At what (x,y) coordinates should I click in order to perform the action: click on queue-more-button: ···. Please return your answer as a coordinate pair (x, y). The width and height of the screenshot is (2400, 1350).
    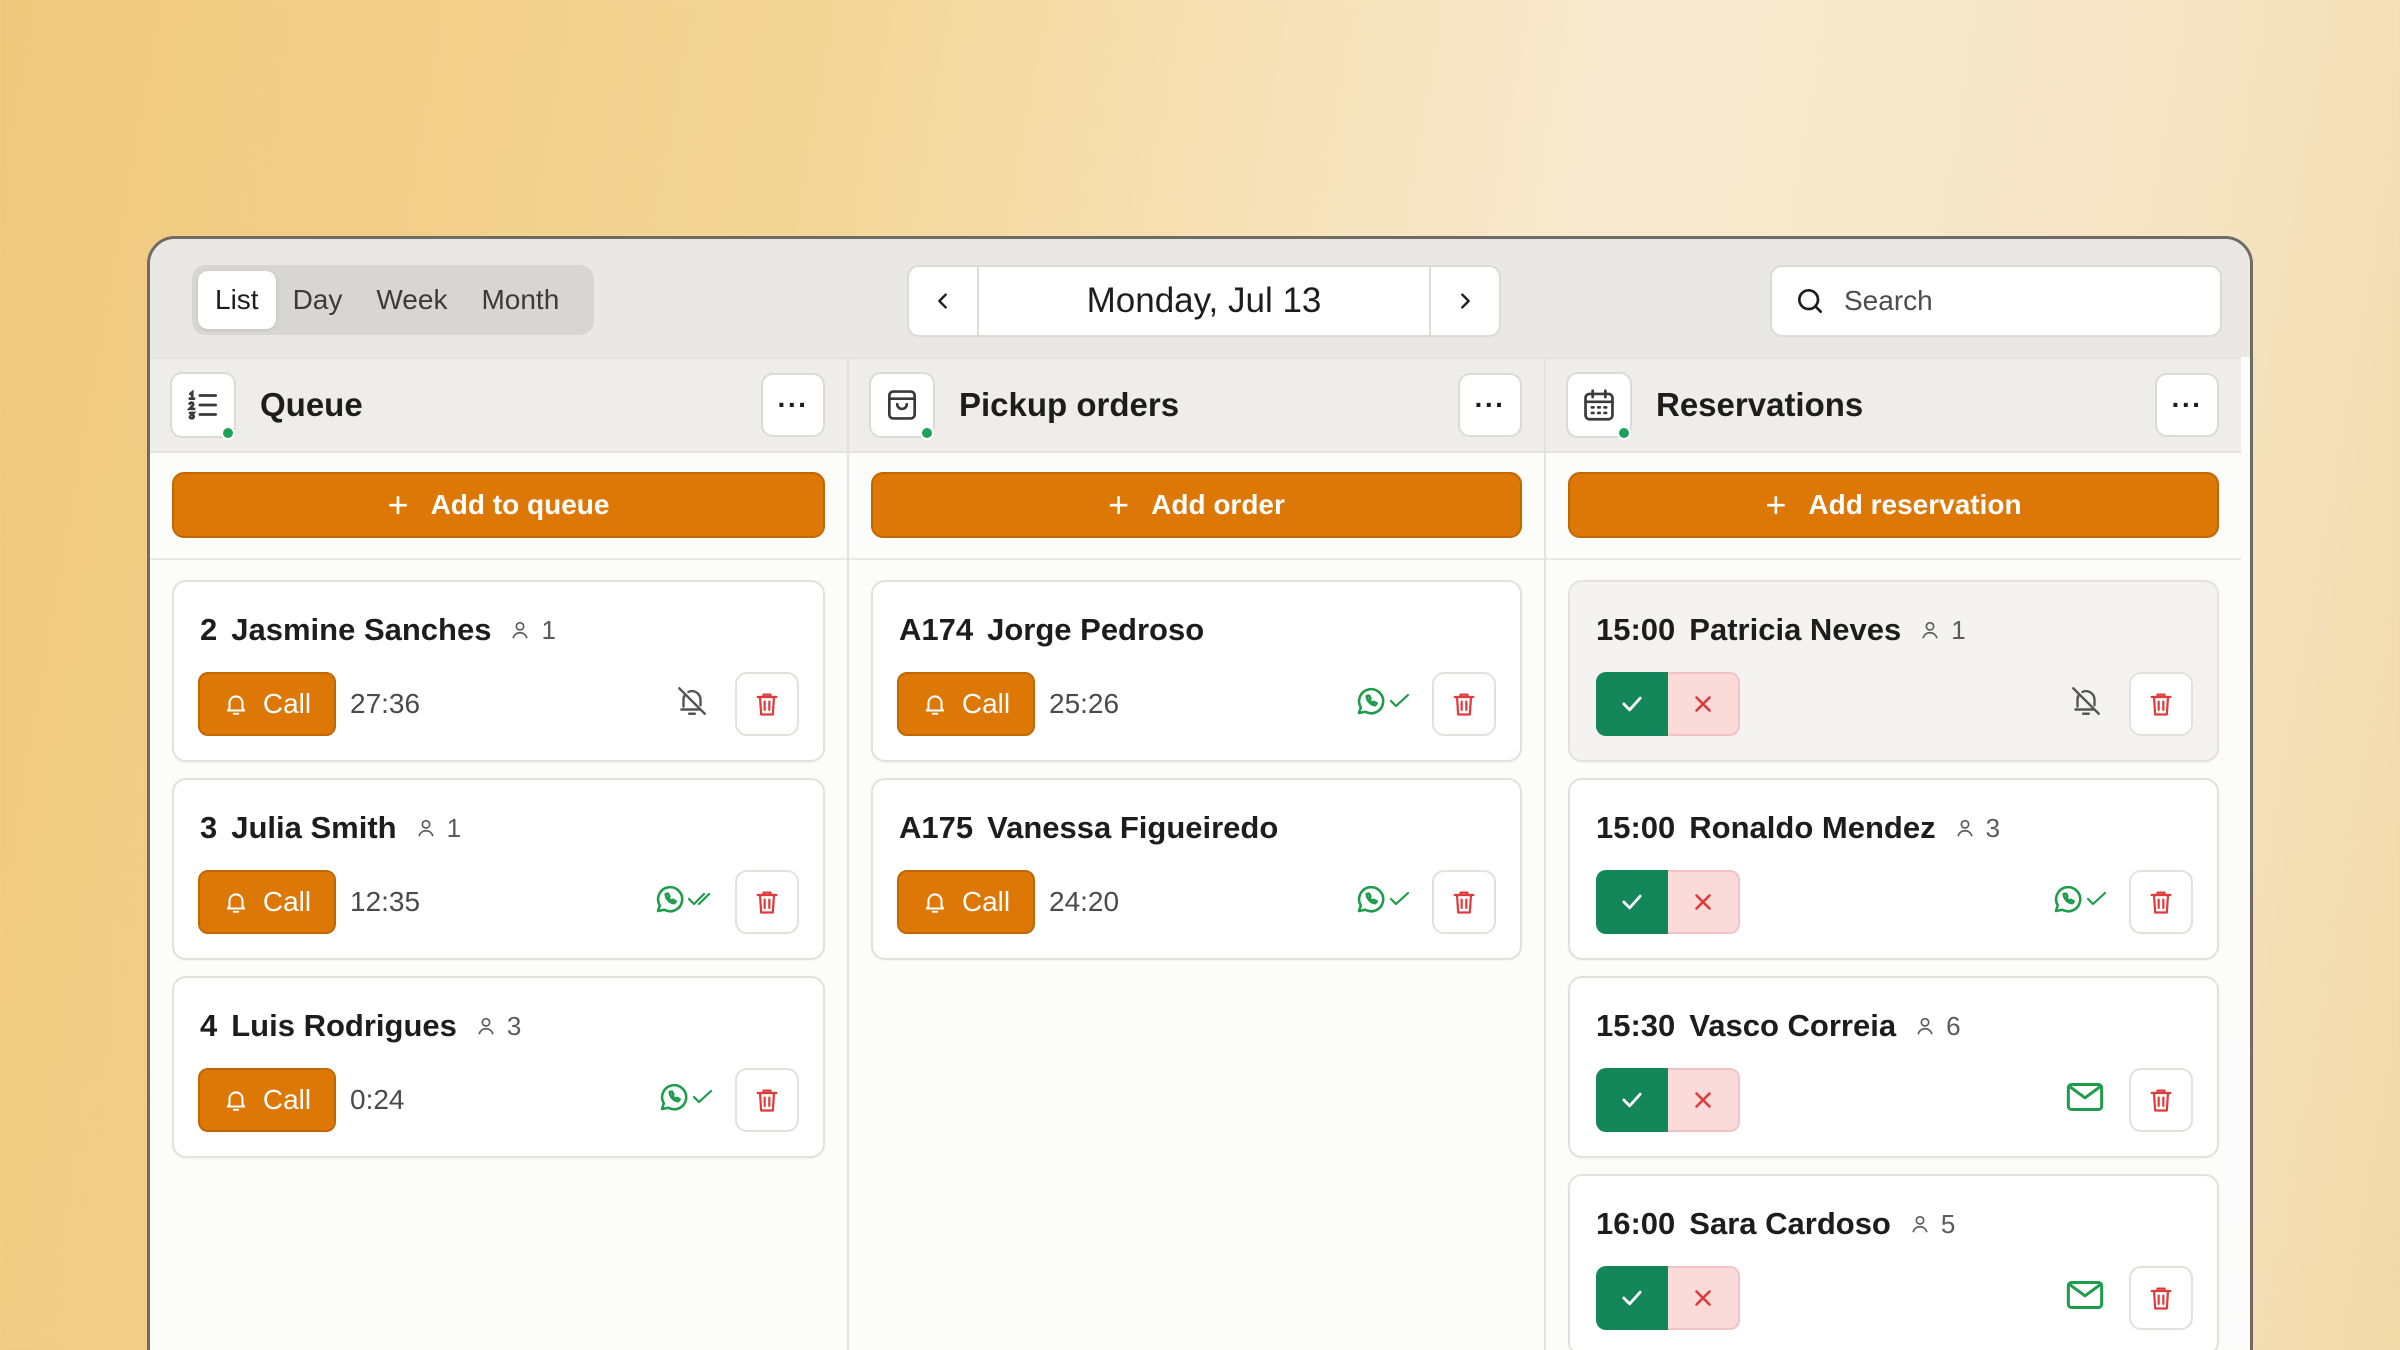
    Looking at the image, I should click on (793, 405).